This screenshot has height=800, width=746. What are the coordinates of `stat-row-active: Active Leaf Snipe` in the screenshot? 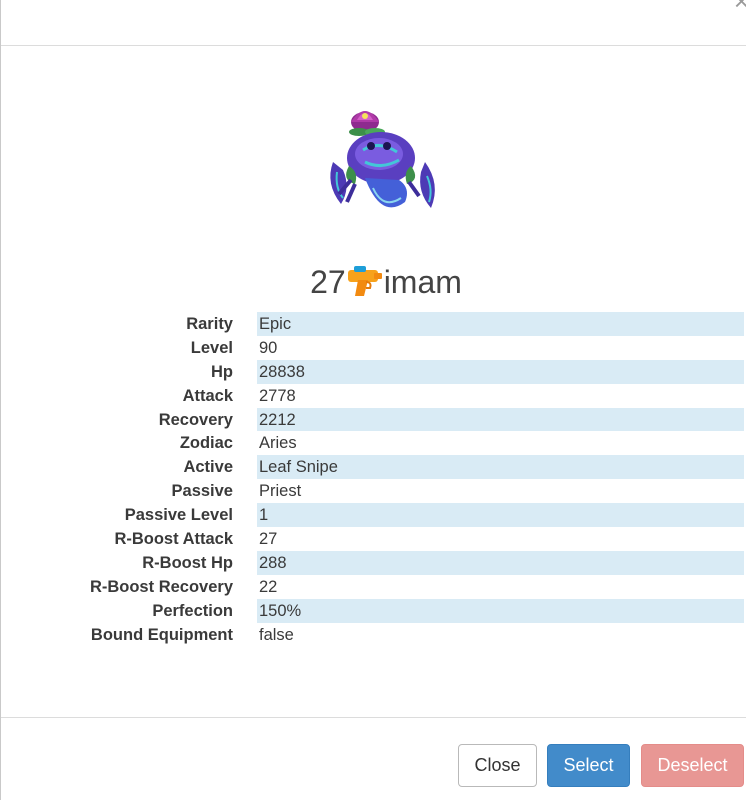 It's located at (373, 467).